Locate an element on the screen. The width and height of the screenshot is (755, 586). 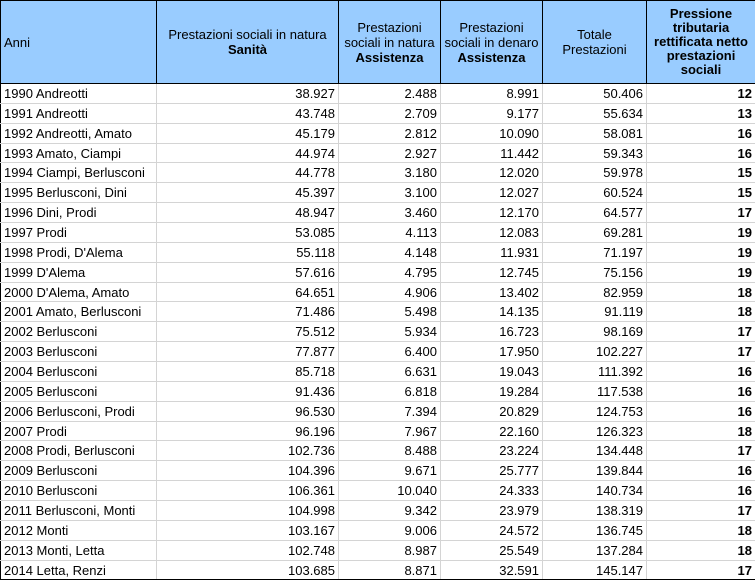
cell-pressione: 15 is located at coordinates (700, 173).